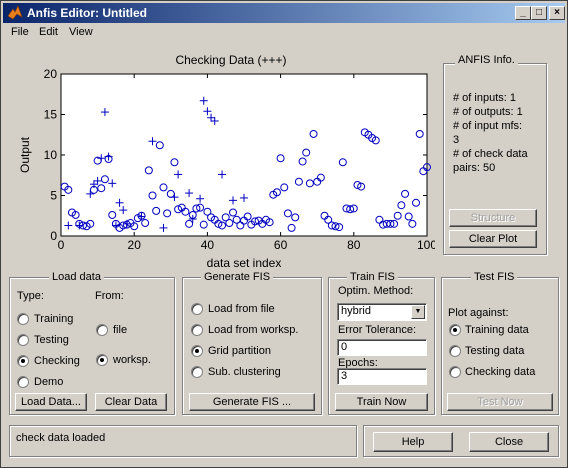 This screenshot has width=568, height=468. I want to click on info-input-mfs: # of input mfs:, so click(488, 126).